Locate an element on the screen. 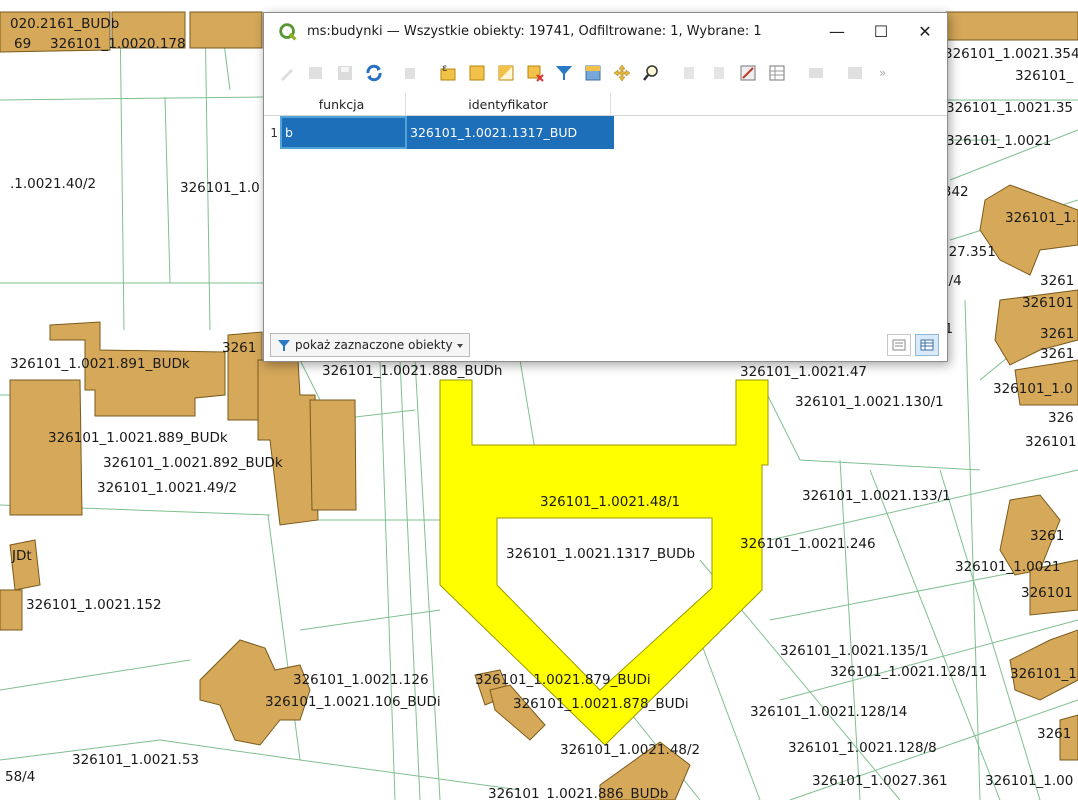 This screenshot has height=800, width=1078. multi-edit-icon is located at coordinates (315, 73).